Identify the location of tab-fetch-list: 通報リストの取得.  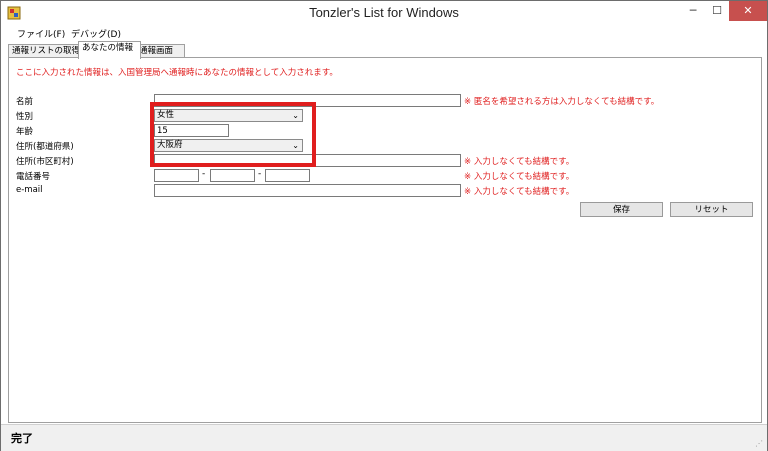
(46, 51).